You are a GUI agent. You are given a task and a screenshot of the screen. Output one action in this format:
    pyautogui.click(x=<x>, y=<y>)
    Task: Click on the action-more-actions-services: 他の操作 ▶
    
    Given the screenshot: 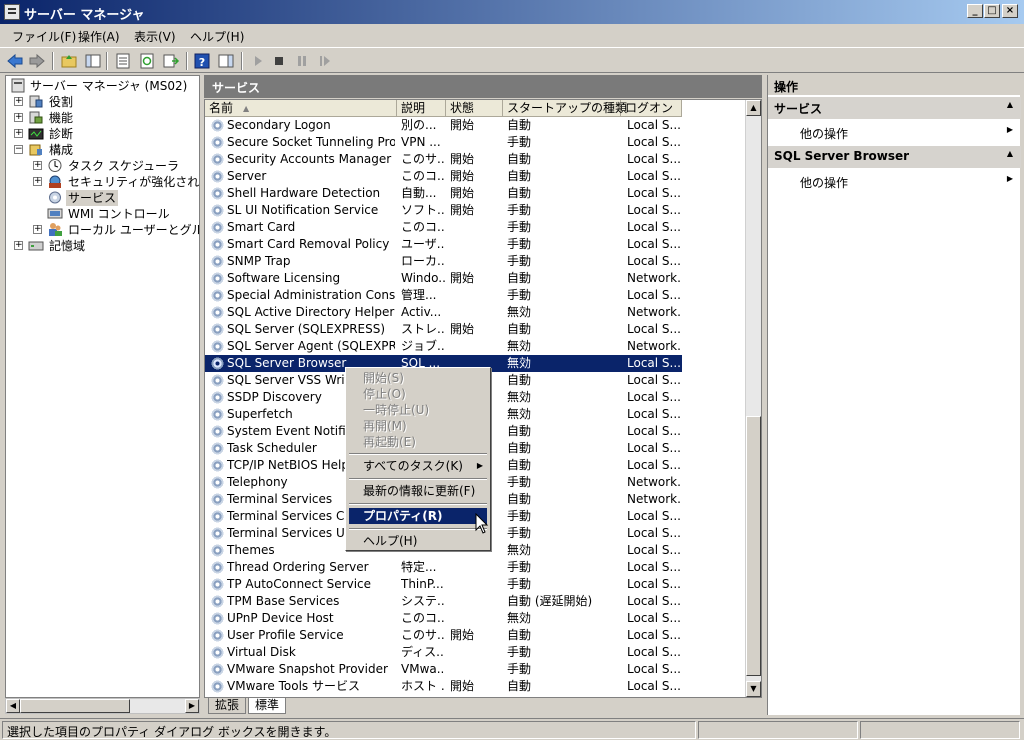 What is the action you would take?
    pyautogui.click(x=894, y=132)
    